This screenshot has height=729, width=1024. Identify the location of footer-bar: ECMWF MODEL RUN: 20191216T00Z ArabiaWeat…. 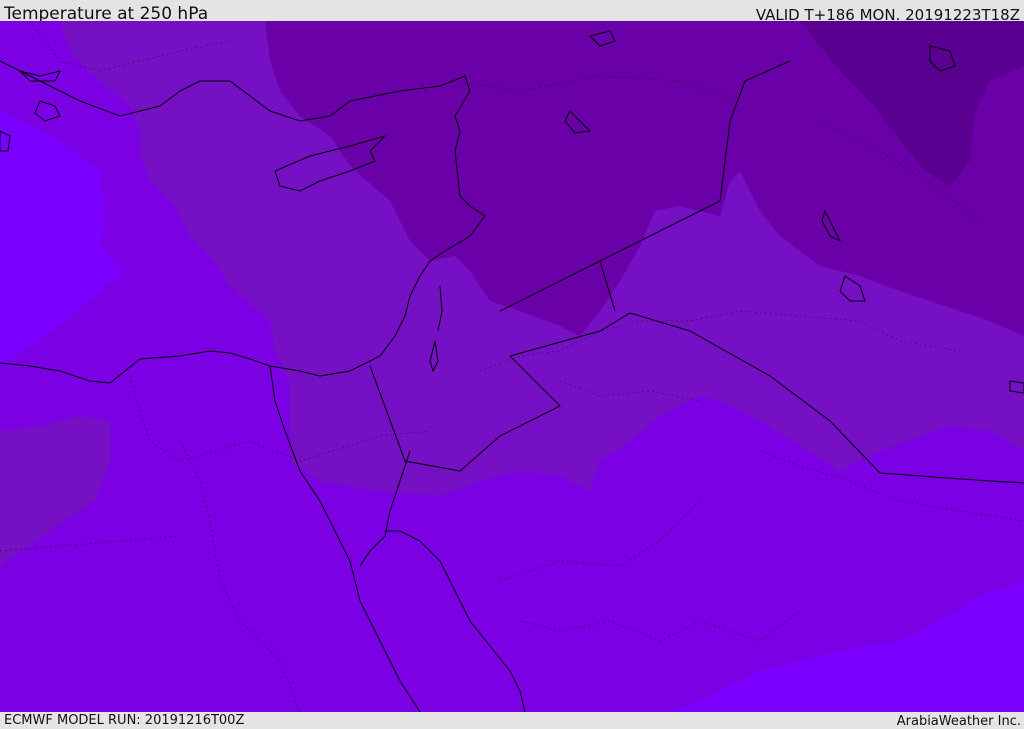
(512, 720).